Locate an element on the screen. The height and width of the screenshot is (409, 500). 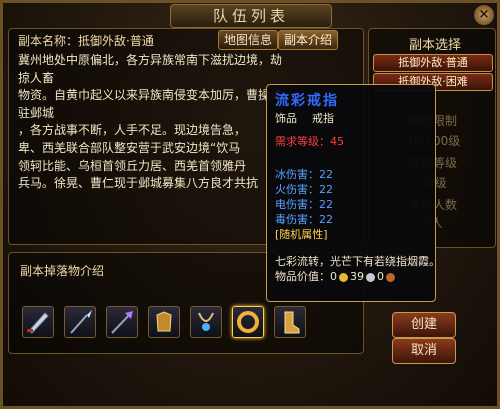
copper-coin-icon is located at coordinates (390, 277).